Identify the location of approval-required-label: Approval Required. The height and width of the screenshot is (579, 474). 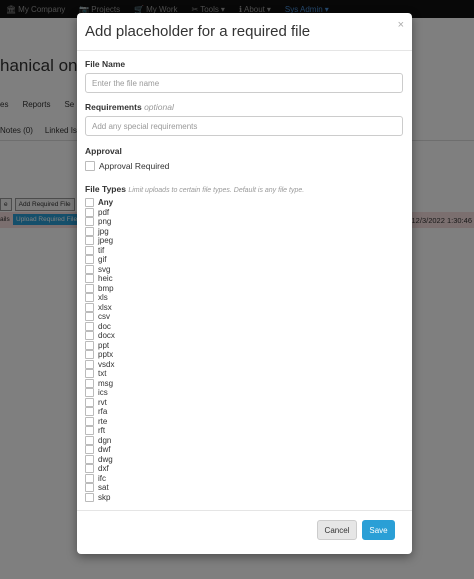
(134, 166).